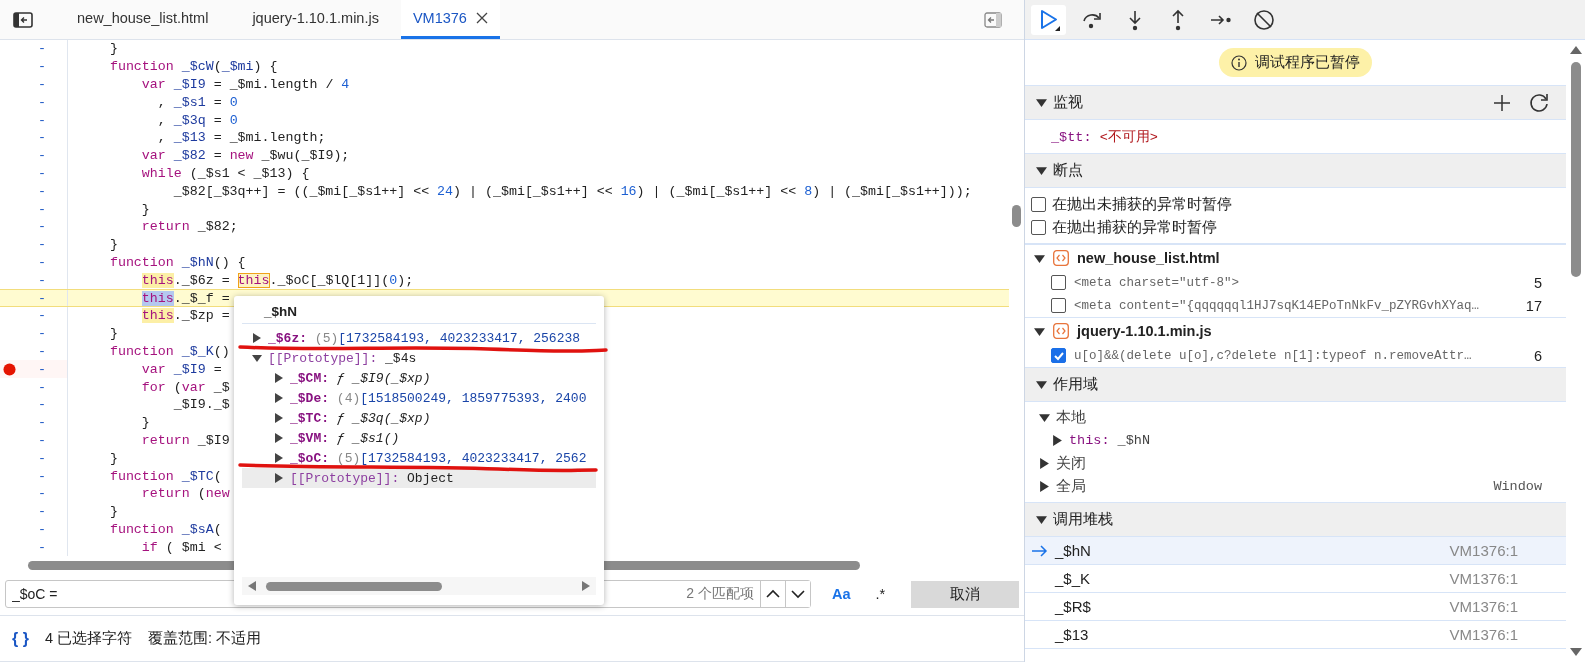  Describe the element at coordinates (1575, 652) in the screenshot. I see `scroll-down-icon` at that location.